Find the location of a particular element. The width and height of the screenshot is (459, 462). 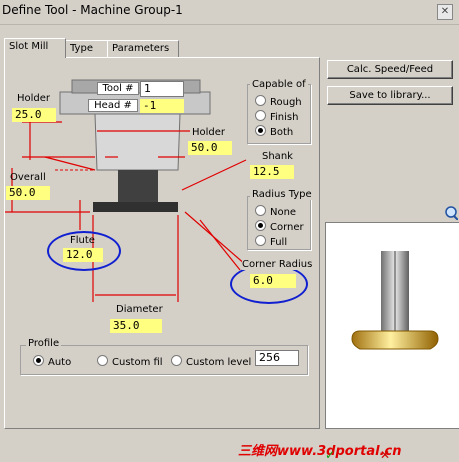

zoom-icon is located at coordinates (451, 213).